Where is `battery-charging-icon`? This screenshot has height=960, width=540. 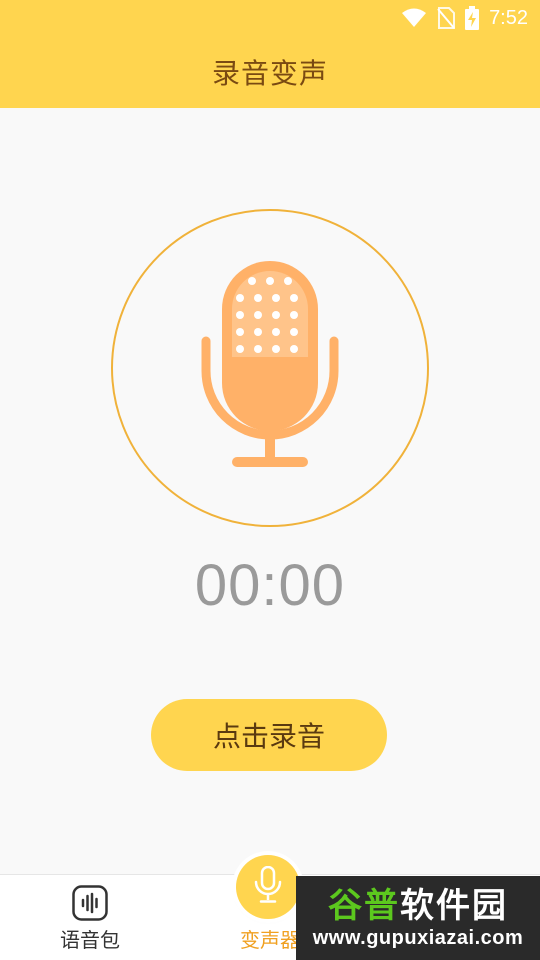
battery-charging-icon is located at coordinates (472, 18).